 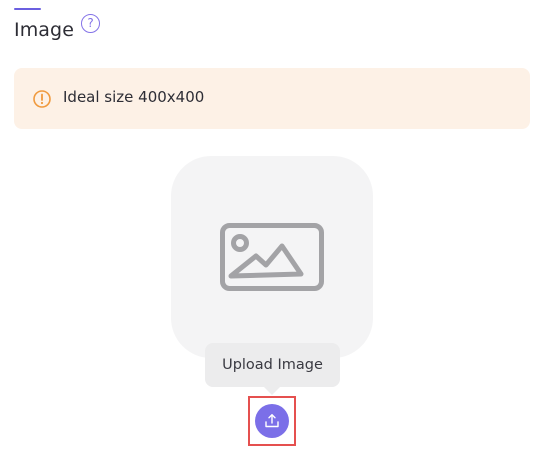 I want to click on upload-tooltip: Upload Image, so click(x=272, y=365).